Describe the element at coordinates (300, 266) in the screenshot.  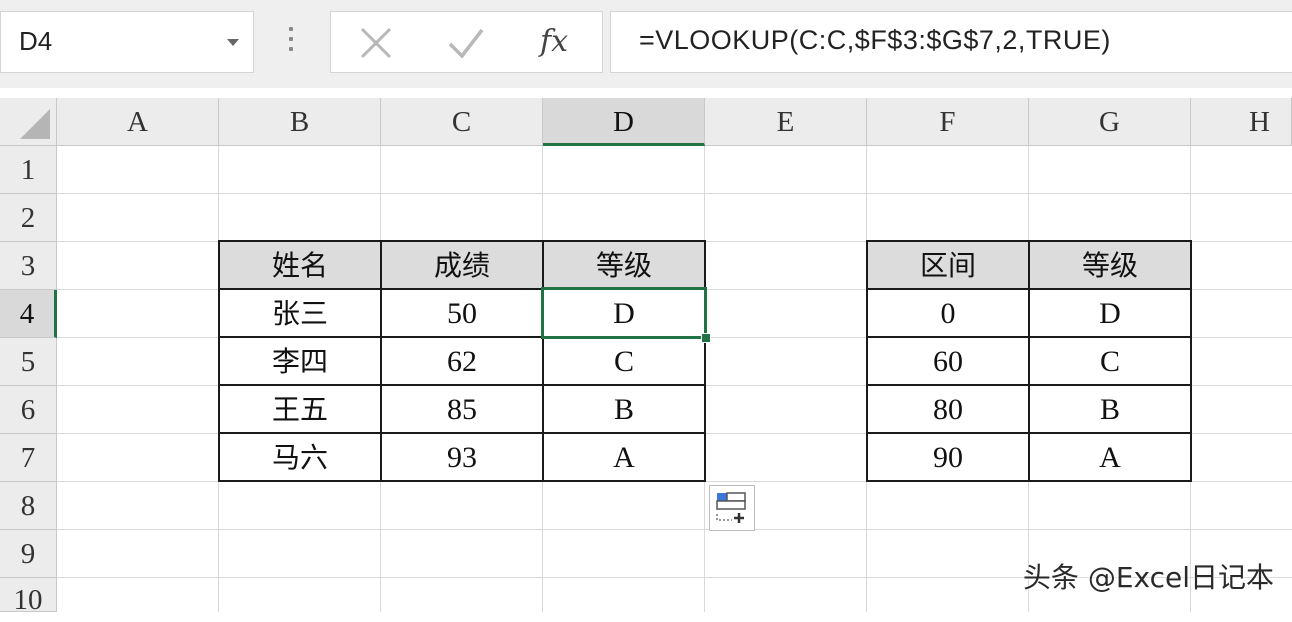
I see `cell-b3: 姓名` at that location.